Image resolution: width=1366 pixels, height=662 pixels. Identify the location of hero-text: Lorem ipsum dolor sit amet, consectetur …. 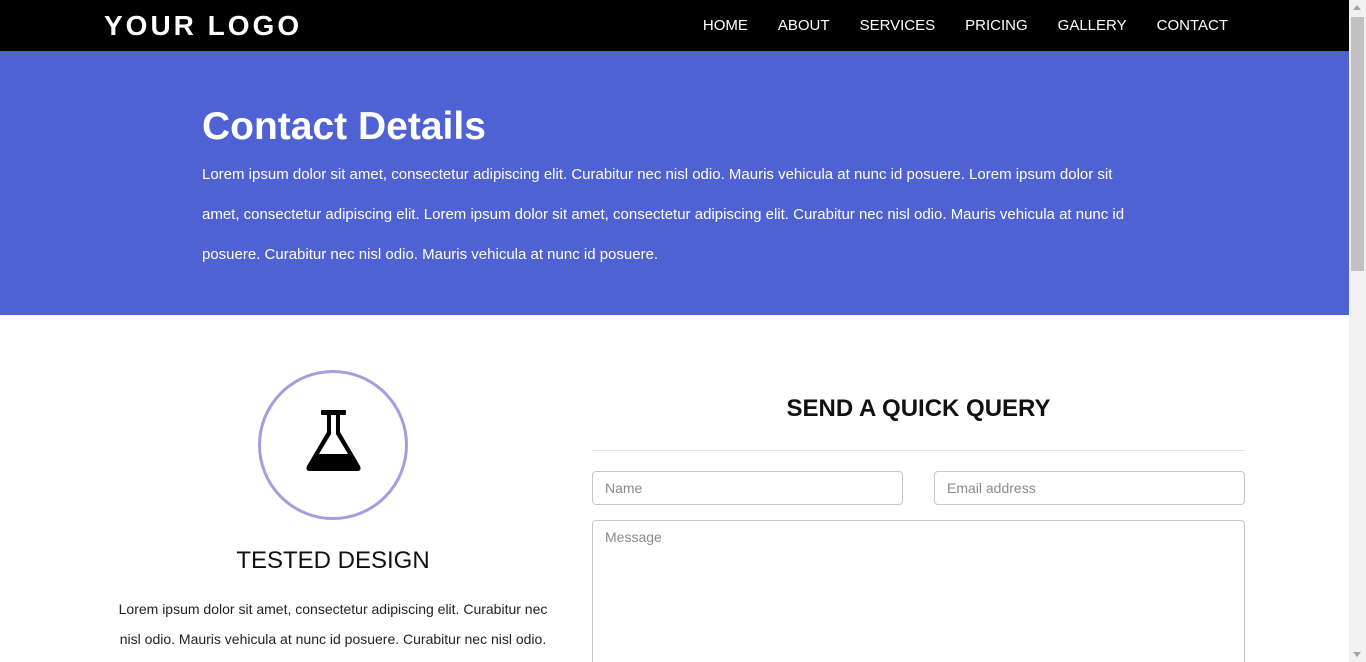
(663, 214).